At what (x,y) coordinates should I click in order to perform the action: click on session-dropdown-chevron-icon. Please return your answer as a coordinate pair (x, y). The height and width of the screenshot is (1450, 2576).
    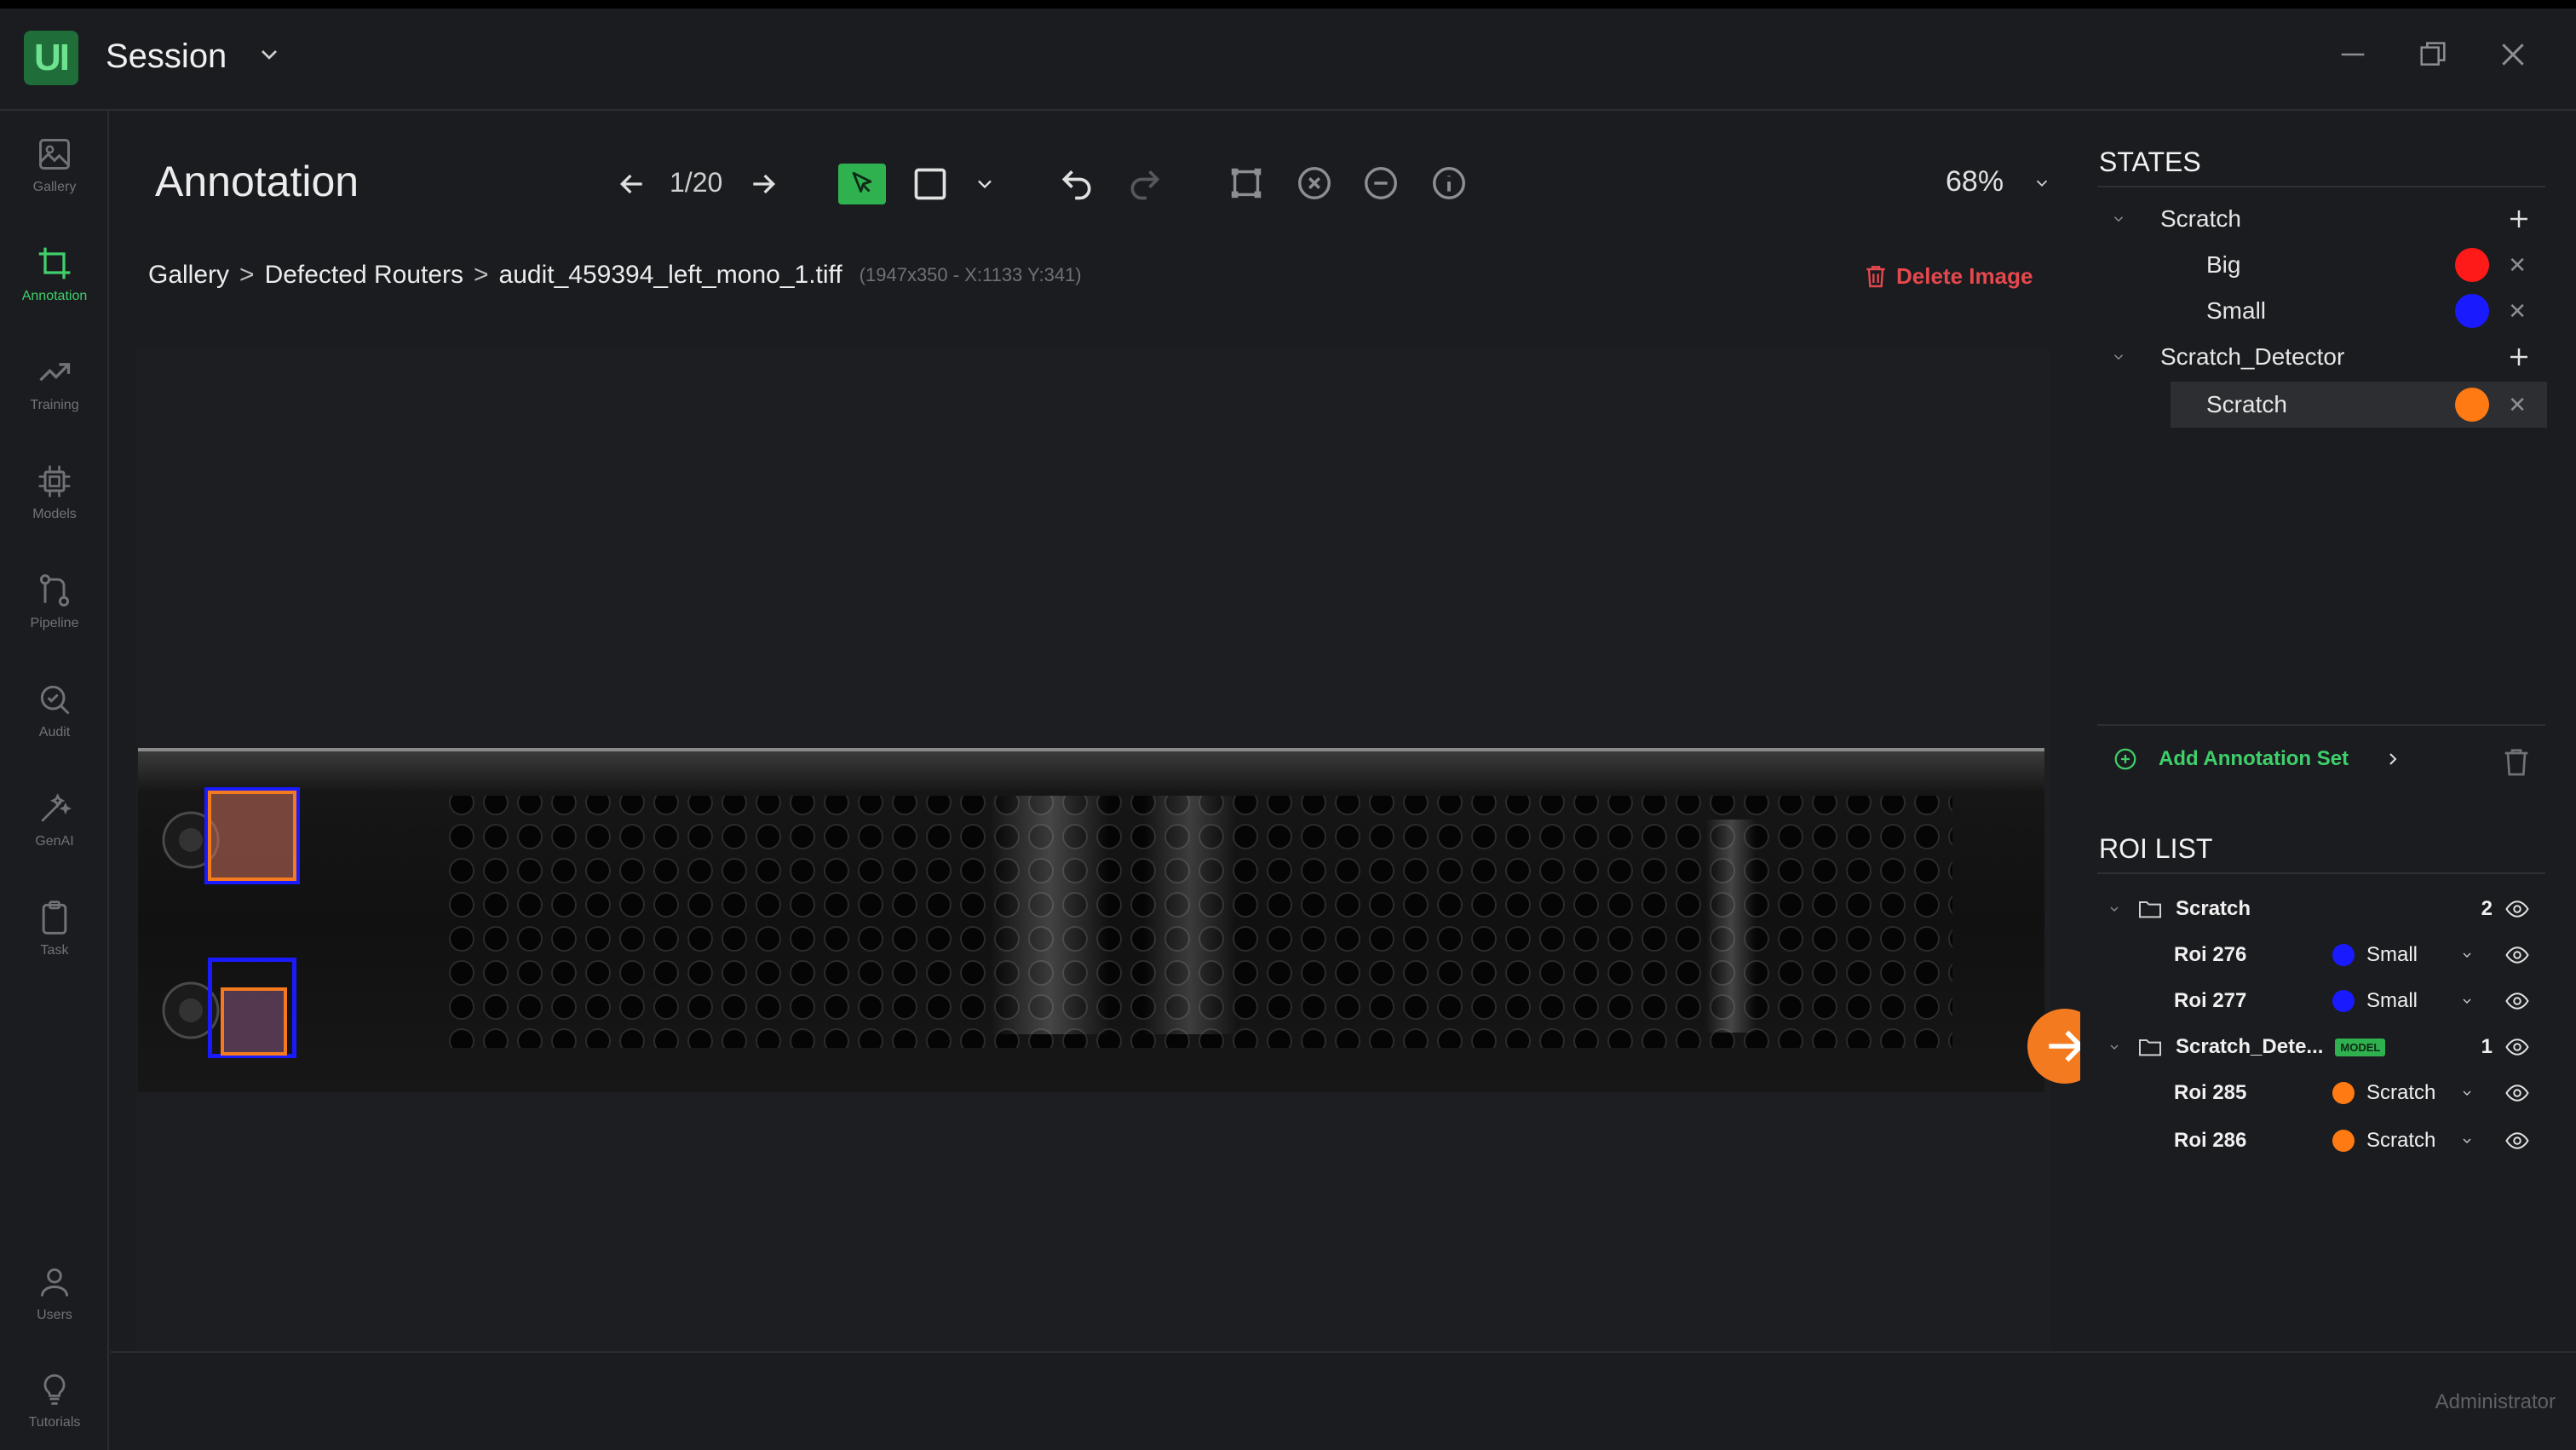
    Looking at the image, I should click on (269, 56).